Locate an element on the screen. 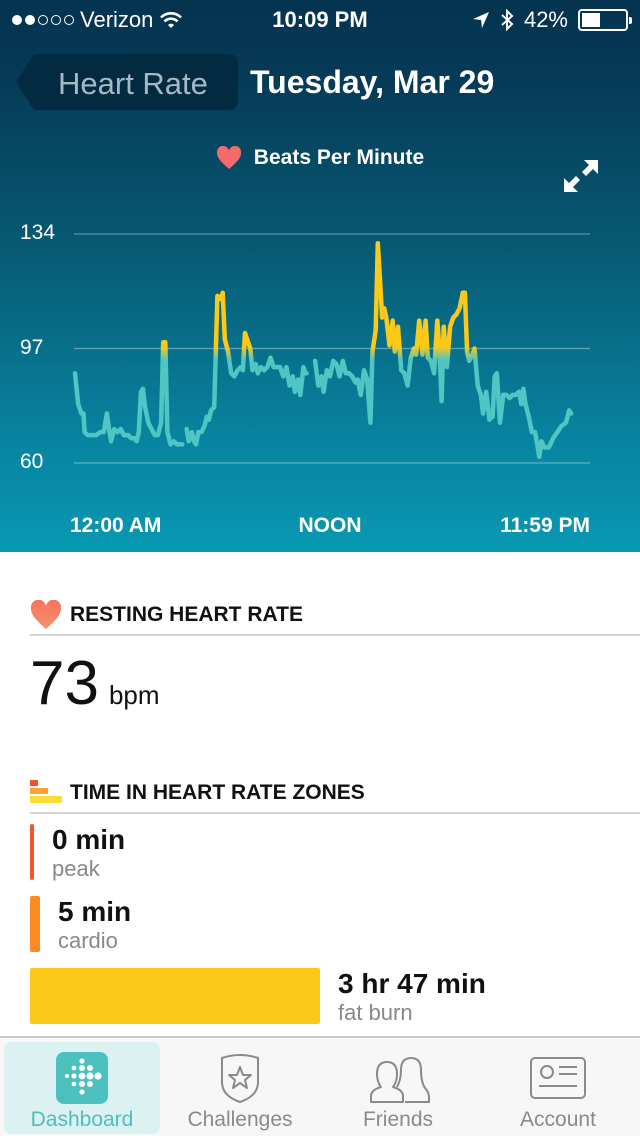 The width and height of the screenshot is (640, 1136). fitbit-logo-icon is located at coordinates (82, 1078).